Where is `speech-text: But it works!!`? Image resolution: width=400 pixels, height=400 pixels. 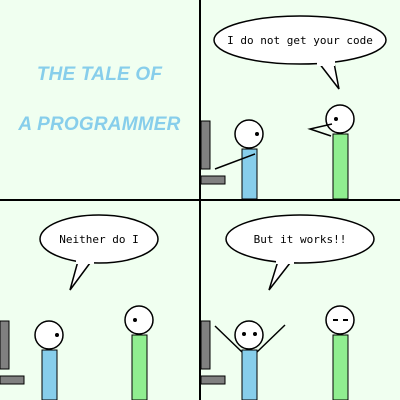 speech-text: But it works!! is located at coordinates (300, 239).